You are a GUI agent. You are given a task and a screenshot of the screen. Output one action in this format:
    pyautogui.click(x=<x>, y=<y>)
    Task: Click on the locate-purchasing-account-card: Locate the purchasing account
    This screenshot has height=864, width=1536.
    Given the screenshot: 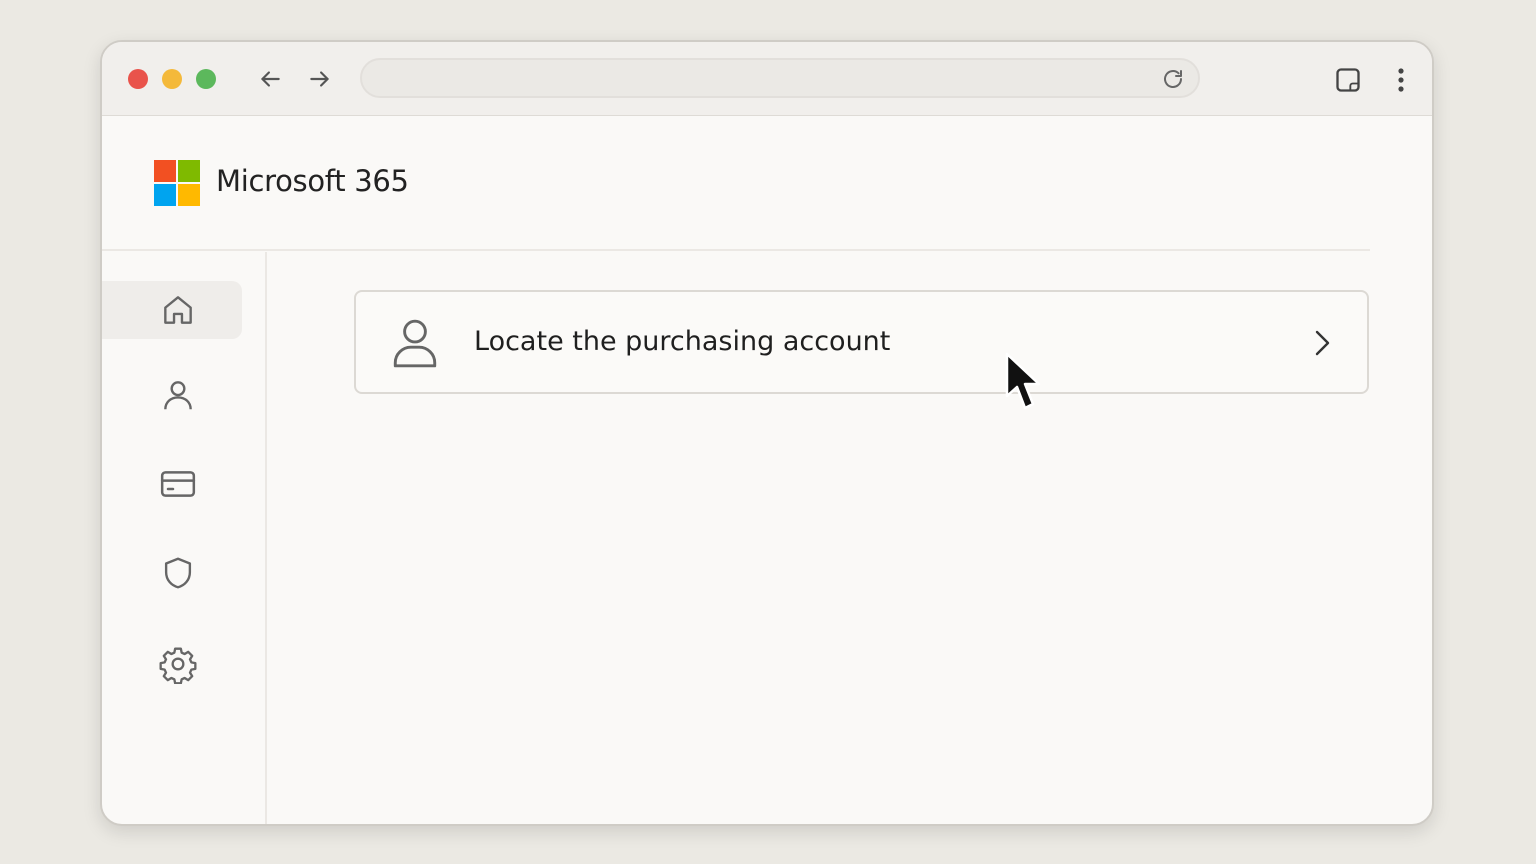 What is the action you would take?
    pyautogui.click(x=861, y=342)
    